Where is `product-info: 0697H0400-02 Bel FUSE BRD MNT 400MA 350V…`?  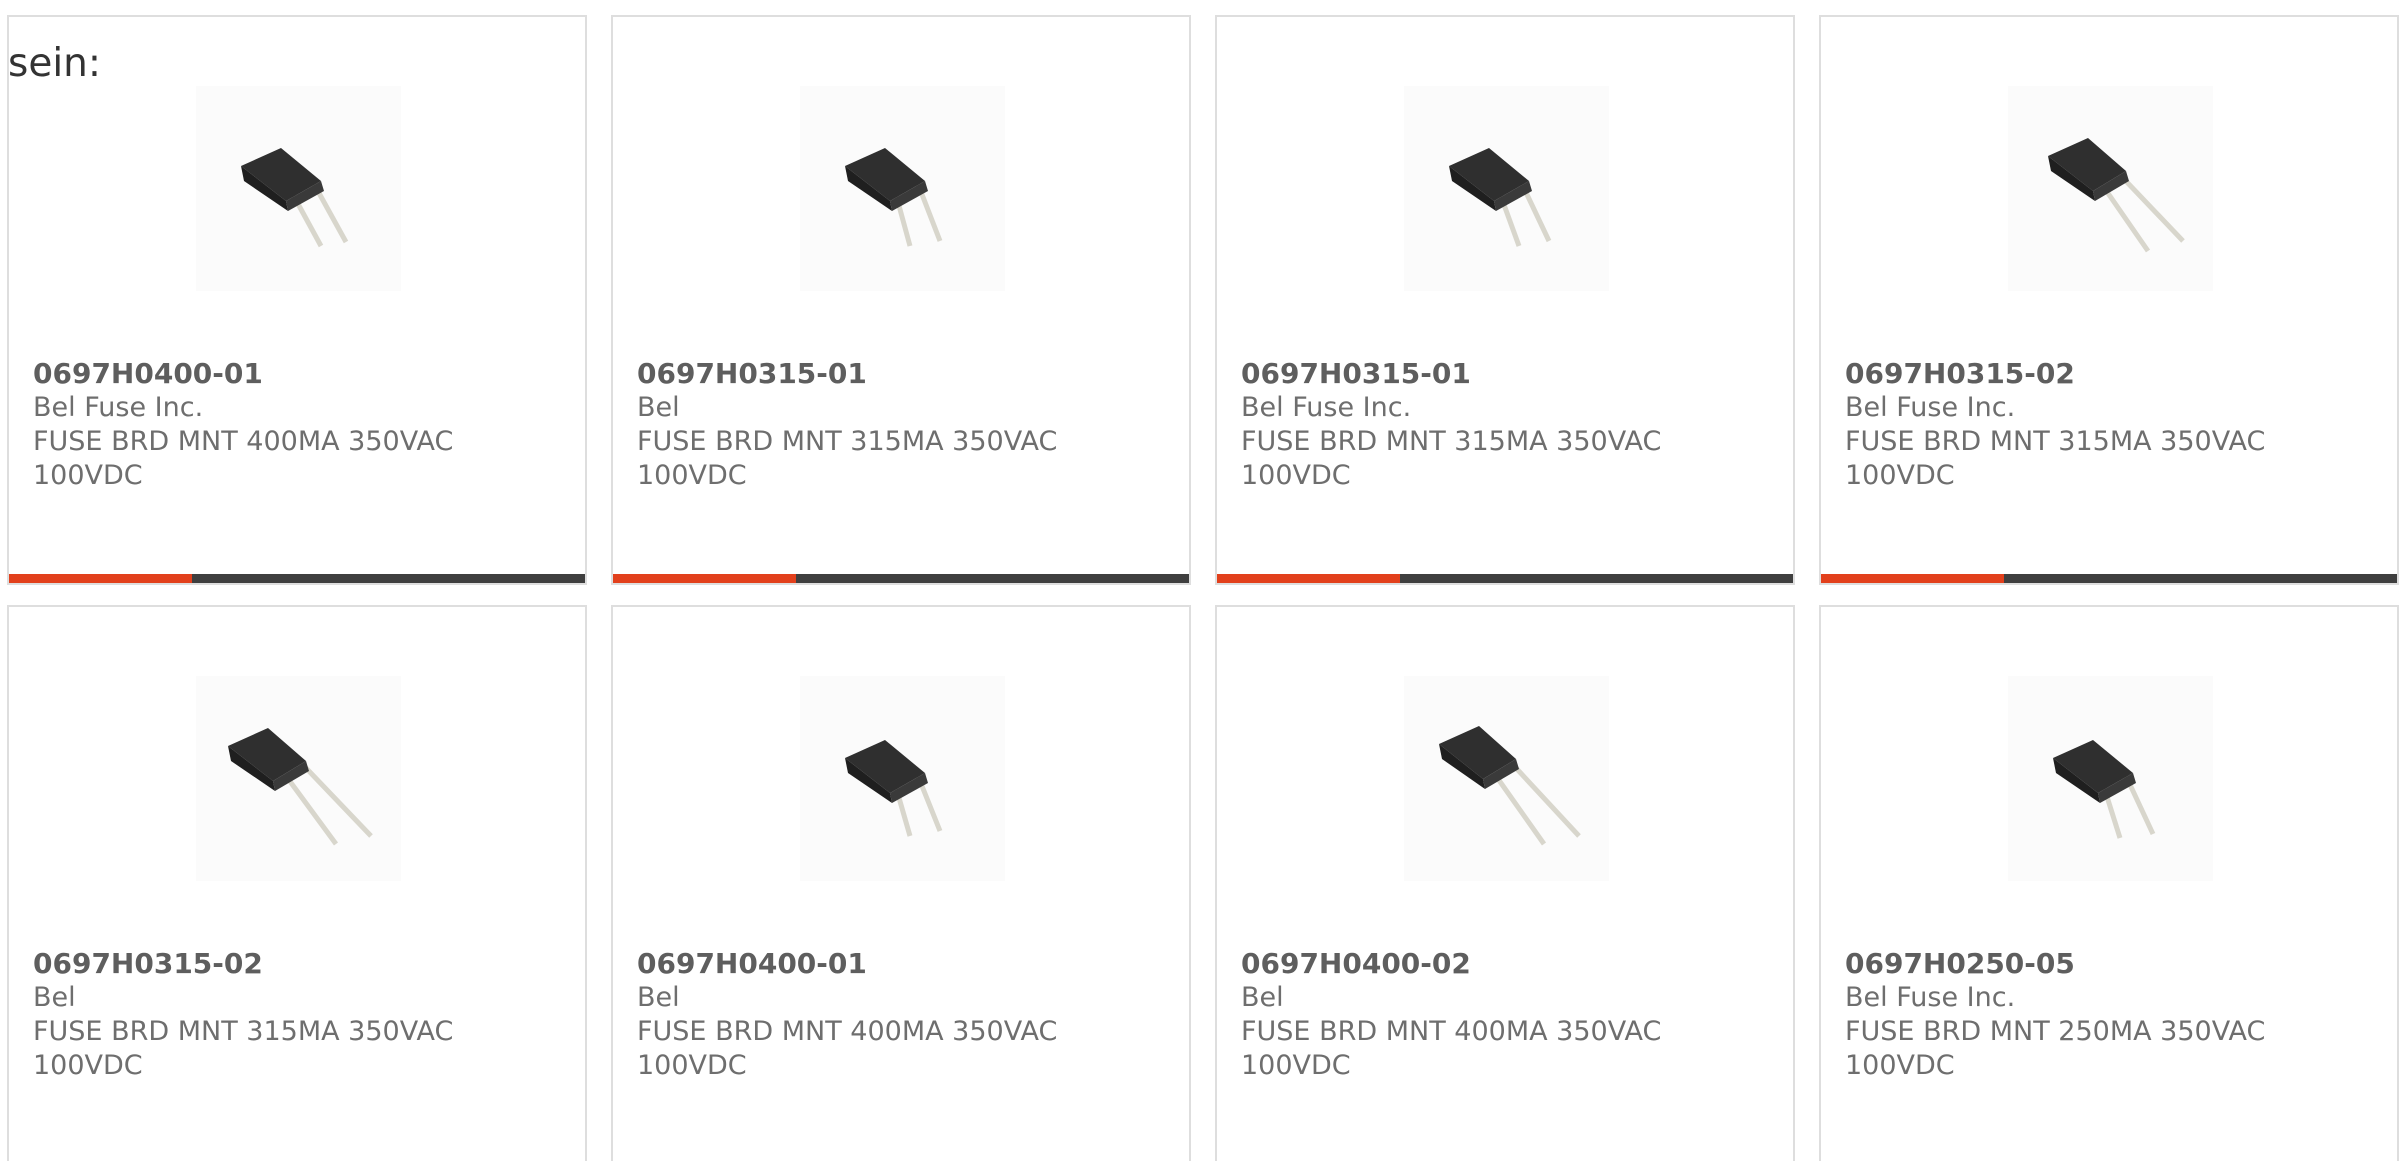
product-info: 0697H0400-02 Bel FUSE BRD MNT 400MA 350V… is located at coordinates (1509, 1015).